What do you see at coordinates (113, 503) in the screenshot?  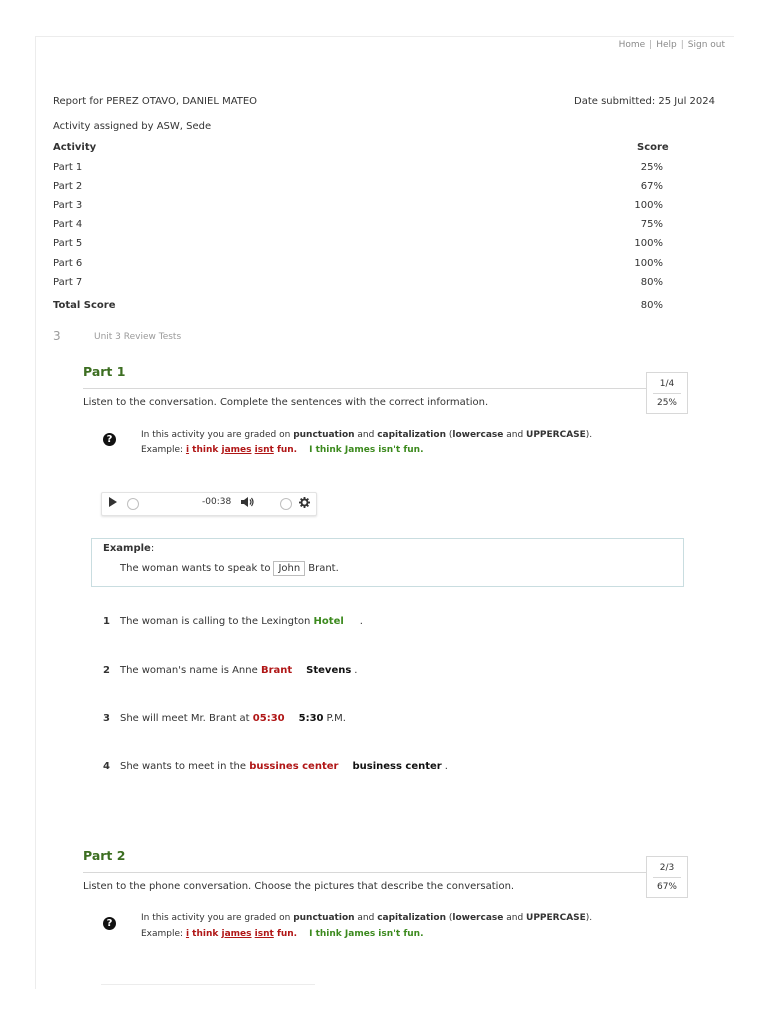 I see `play-icon` at bounding box center [113, 503].